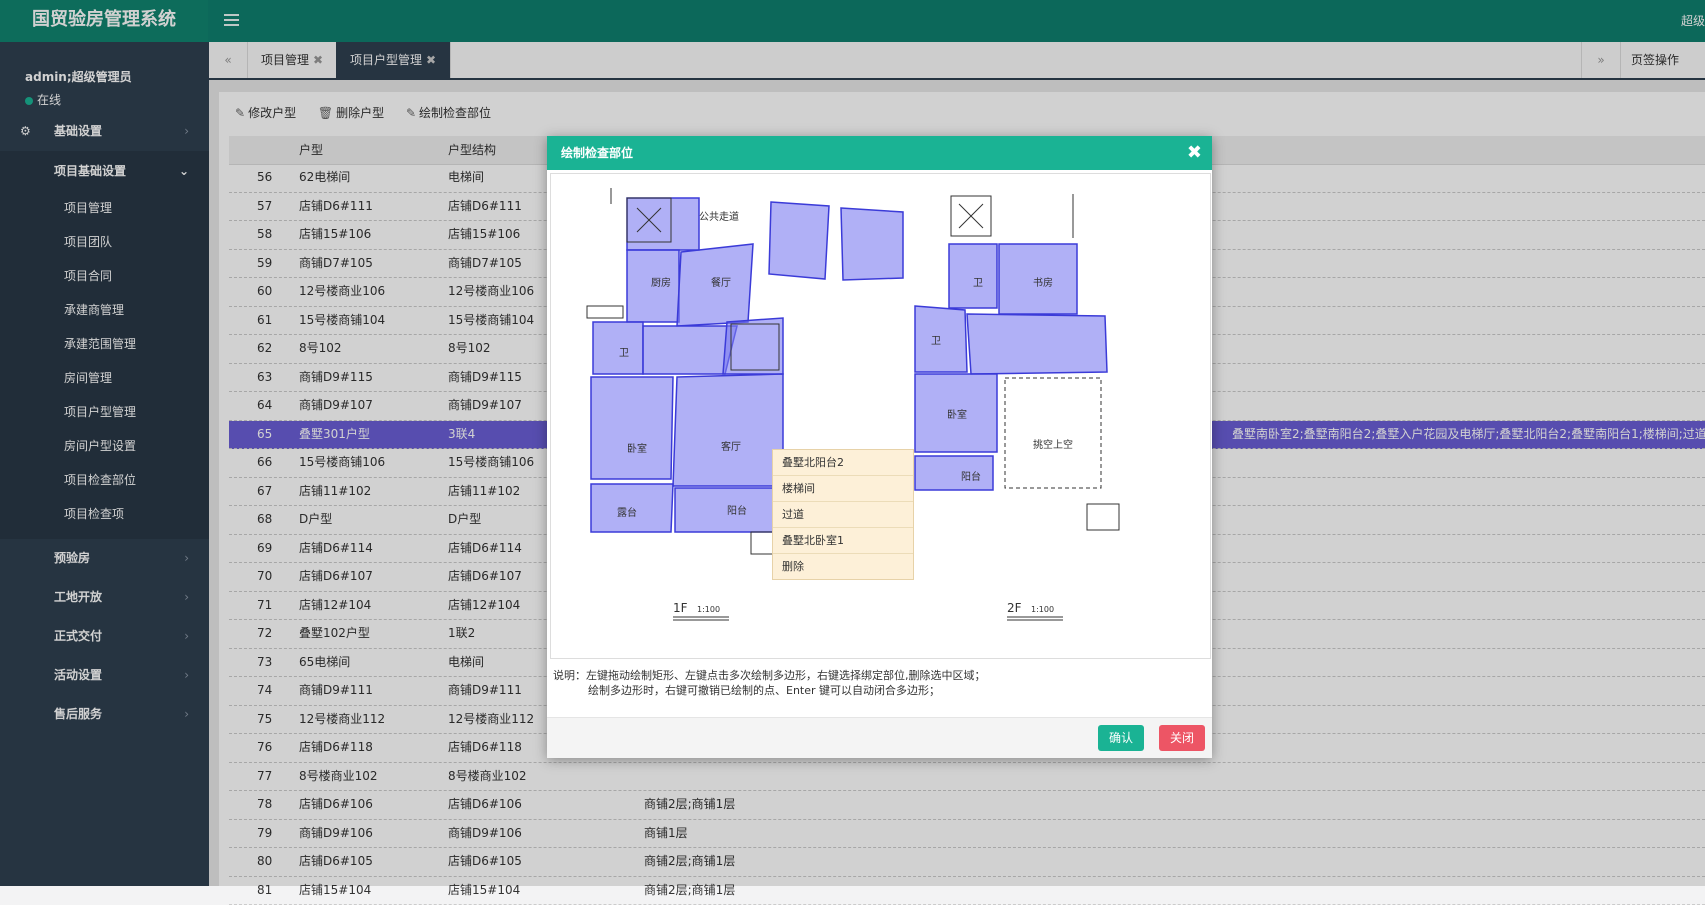 Image resolution: width=1705 pixels, height=905 pixels. What do you see at coordinates (1121, 738) in the screenshot?
I see `confirm-button: 确认` at bounding box center [1121, 738].